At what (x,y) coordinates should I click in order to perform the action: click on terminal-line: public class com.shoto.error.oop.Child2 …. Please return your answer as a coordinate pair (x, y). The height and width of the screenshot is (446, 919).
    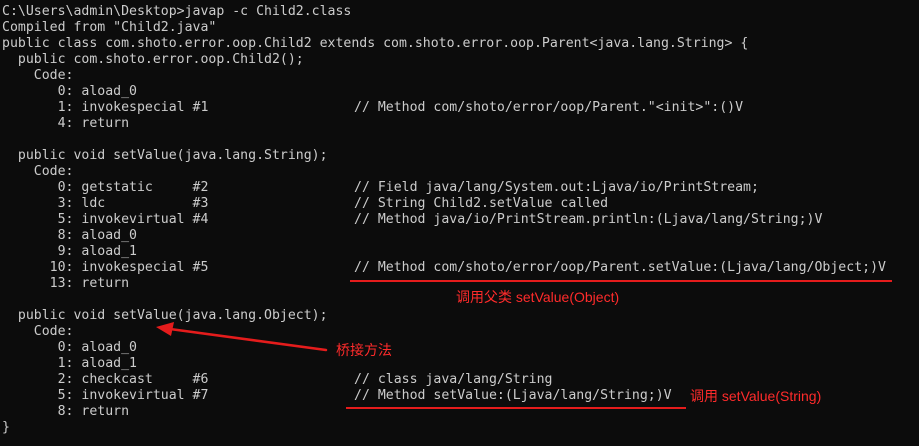
    Looking at the image, I should click on (375, 43).